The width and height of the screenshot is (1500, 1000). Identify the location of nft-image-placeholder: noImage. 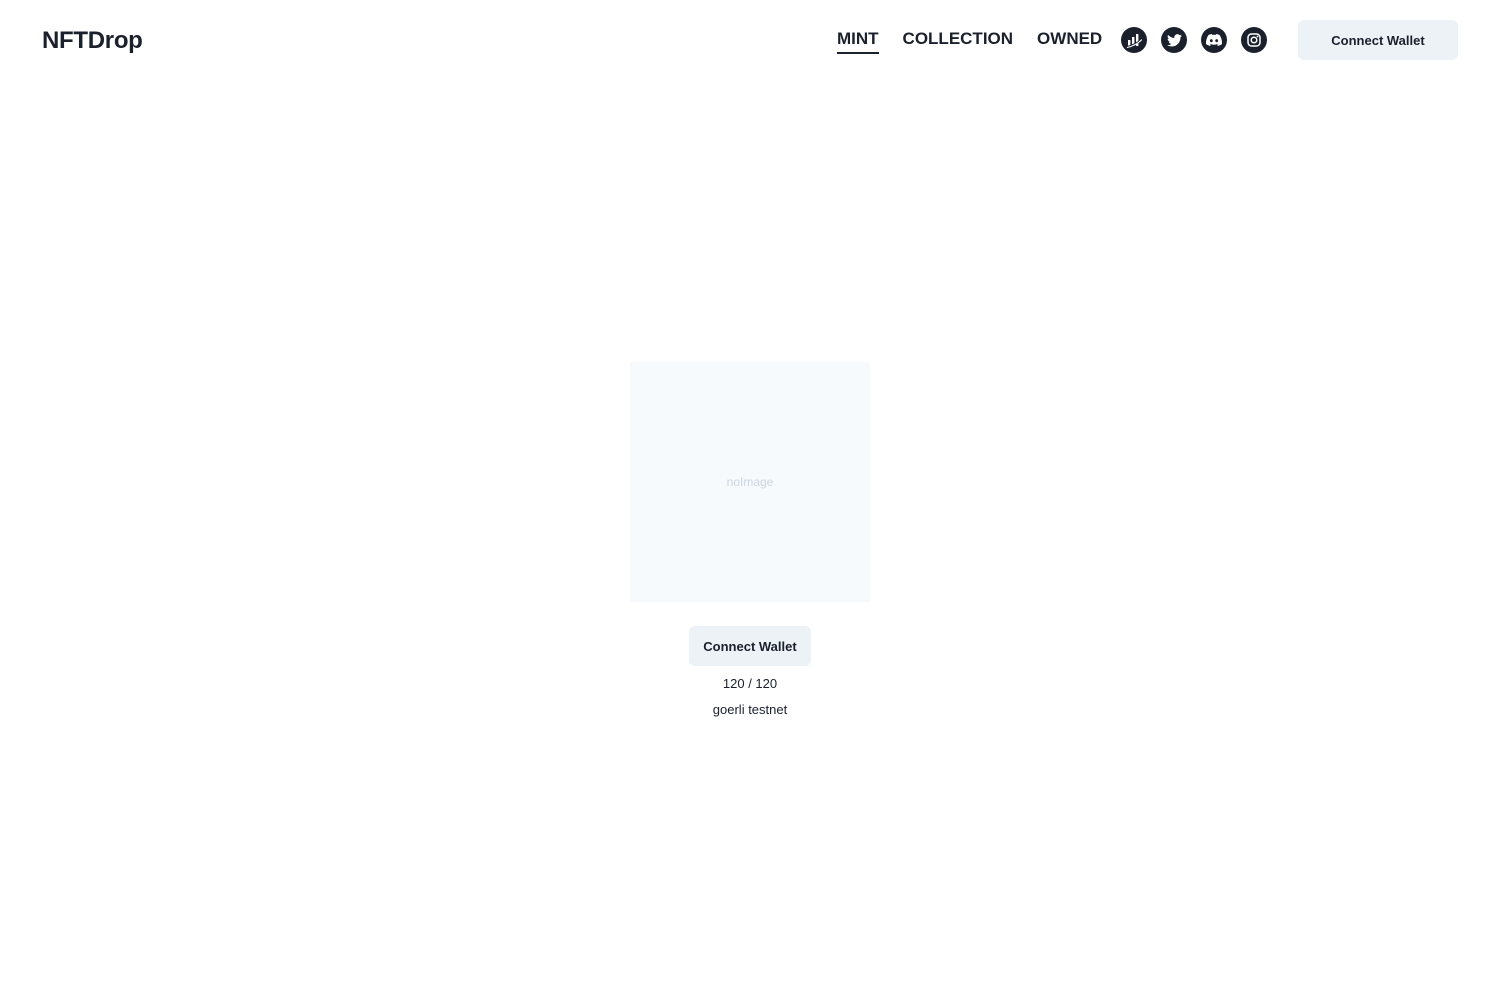
(750, 482).